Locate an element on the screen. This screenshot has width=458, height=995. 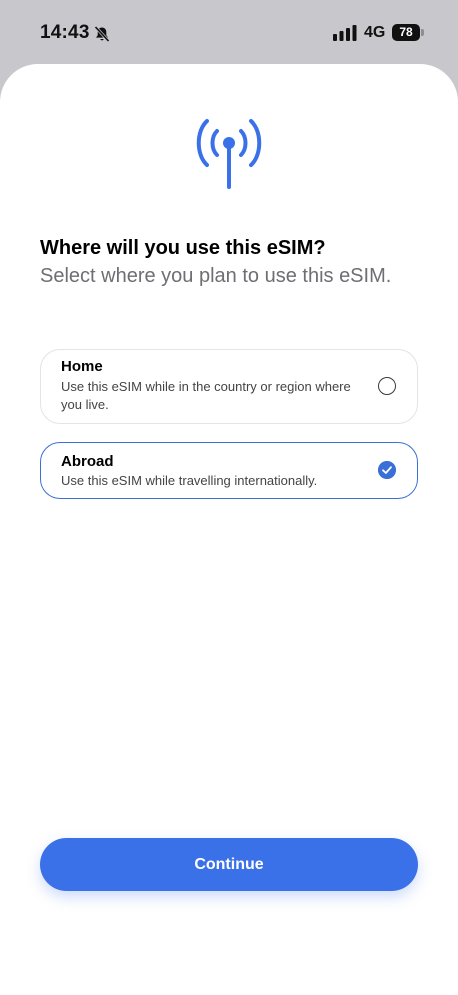
status-bar: 14:43 4G 78 is located at coordinates (229, 32).